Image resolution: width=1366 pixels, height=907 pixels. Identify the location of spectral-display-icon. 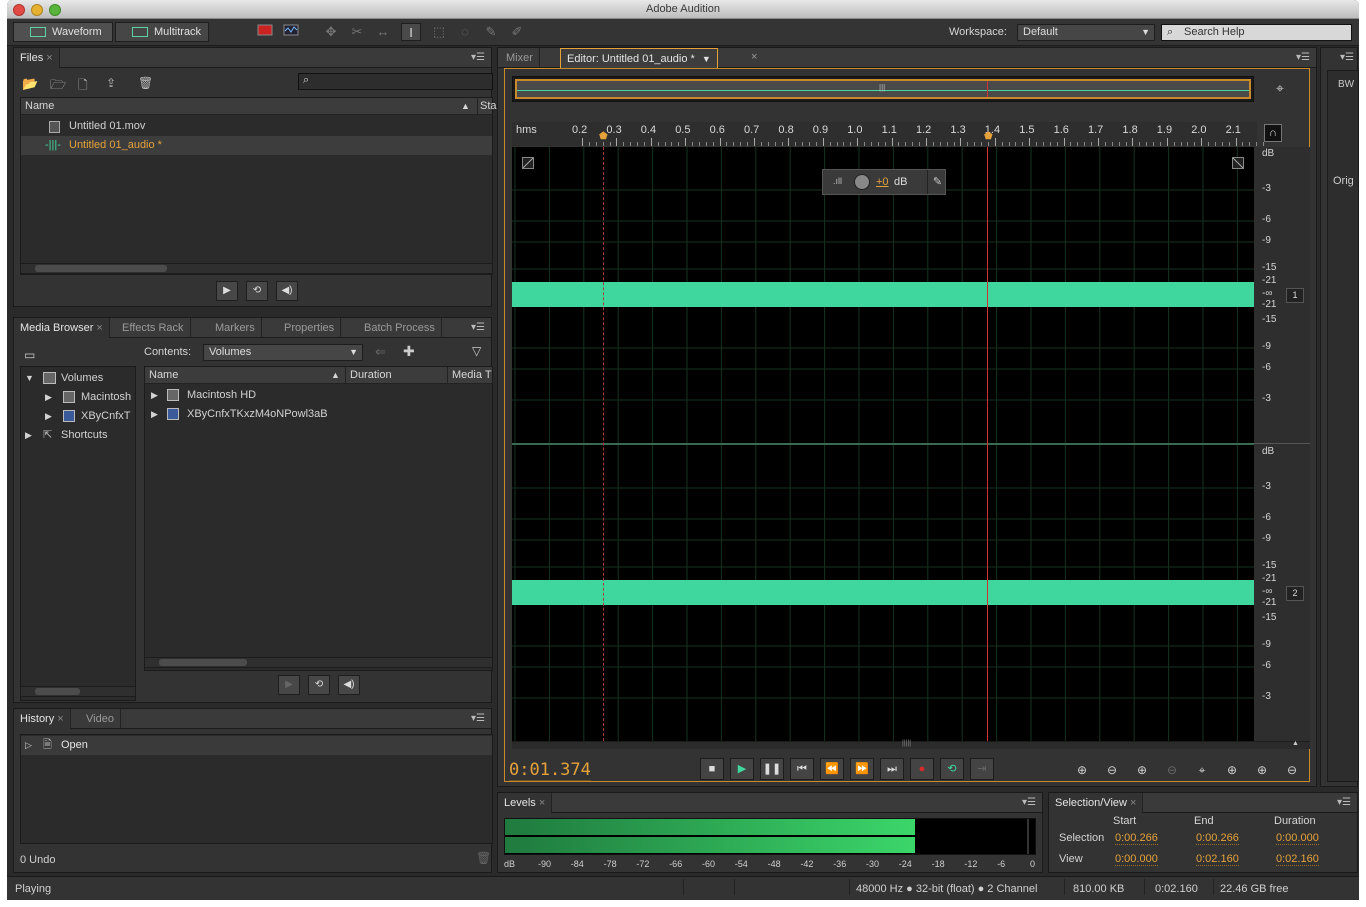
(265, 32).